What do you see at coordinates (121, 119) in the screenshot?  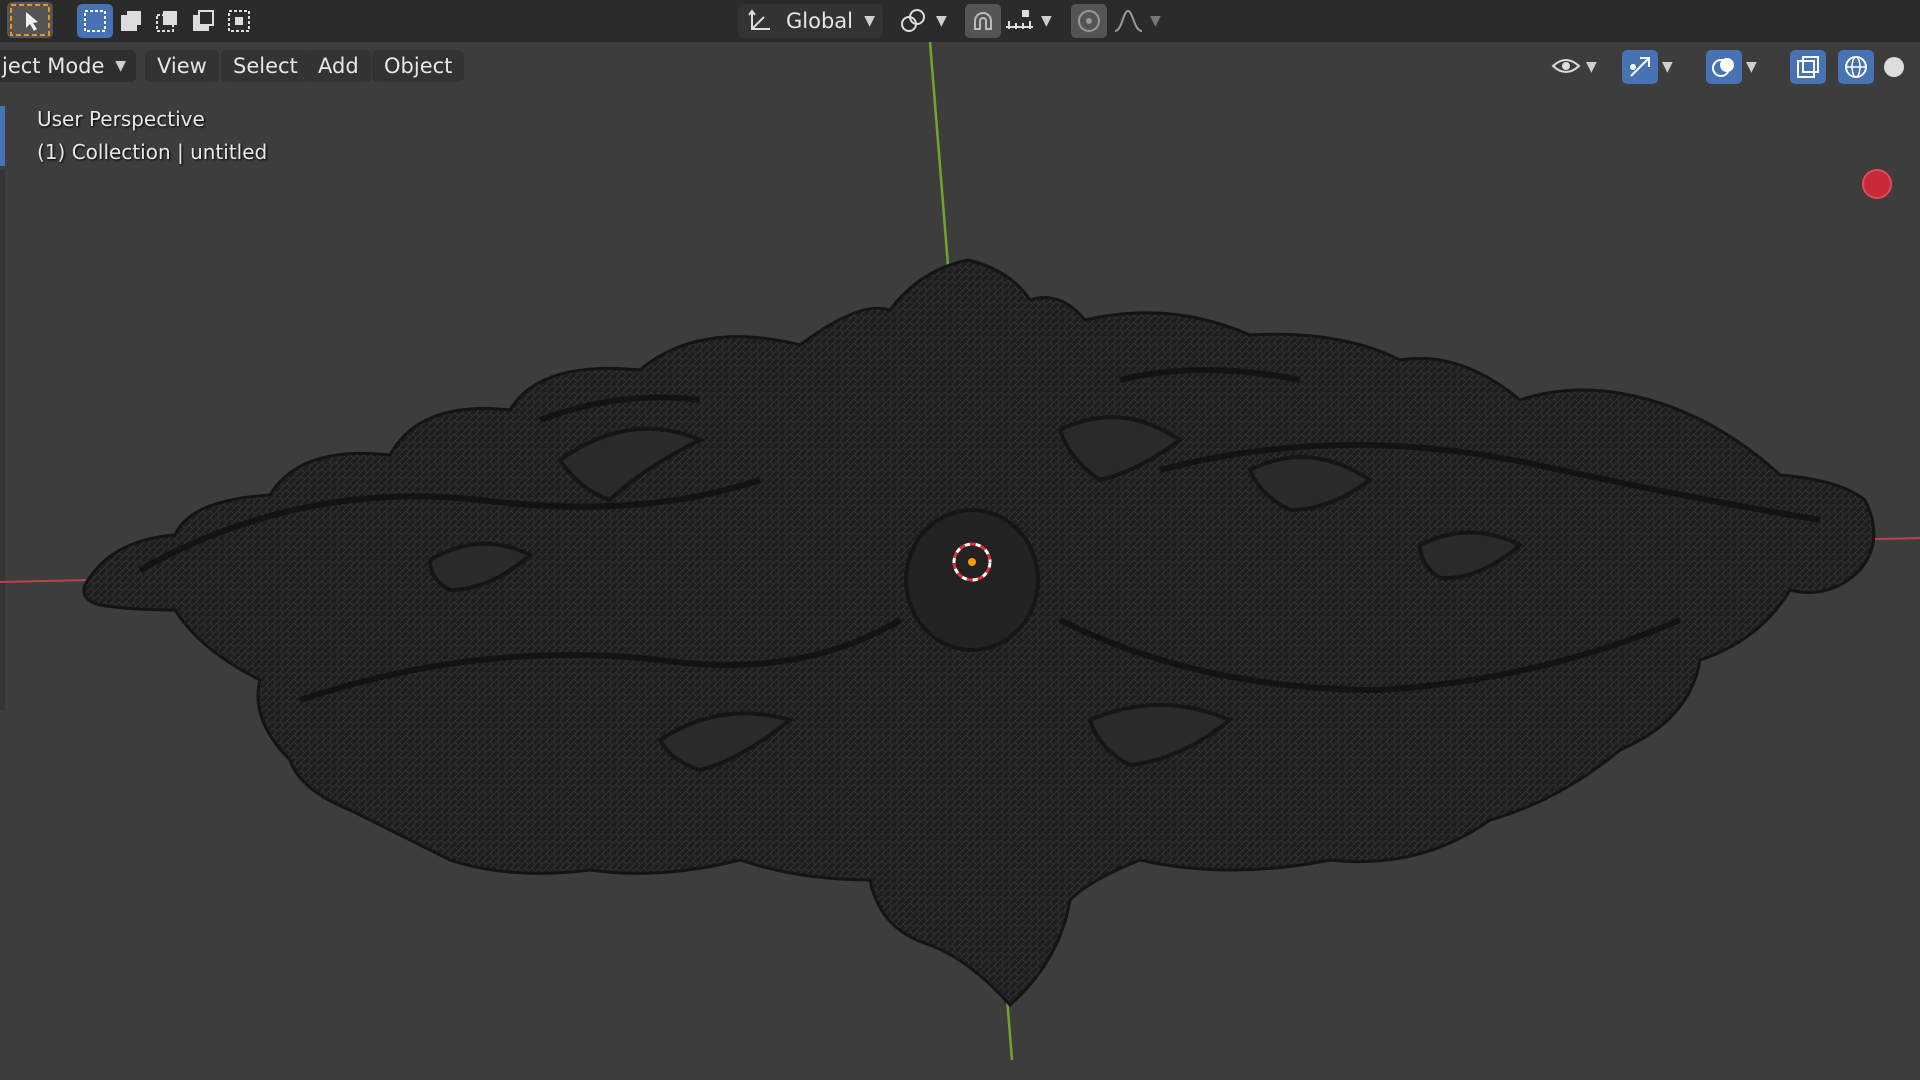 I see `view-name: User Perspective` at bounding box center [121, 119].